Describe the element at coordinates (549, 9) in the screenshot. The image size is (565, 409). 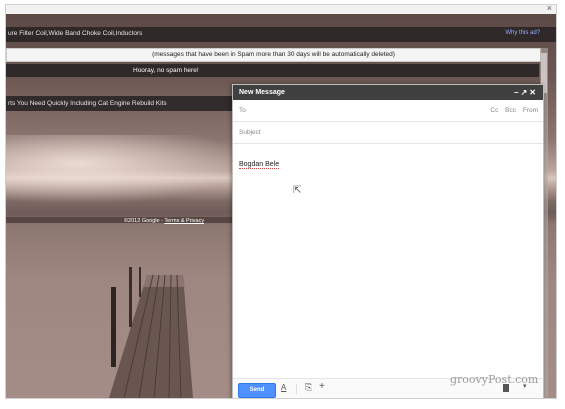
I see `close-icon: ×` at that location.